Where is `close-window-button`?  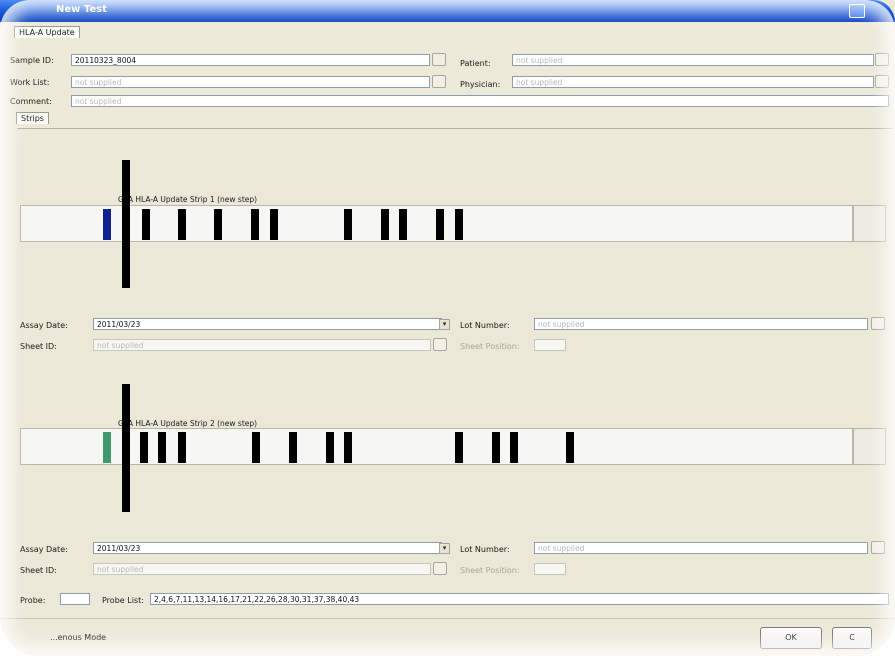
close-window-button is located at coordinates (857, 11).